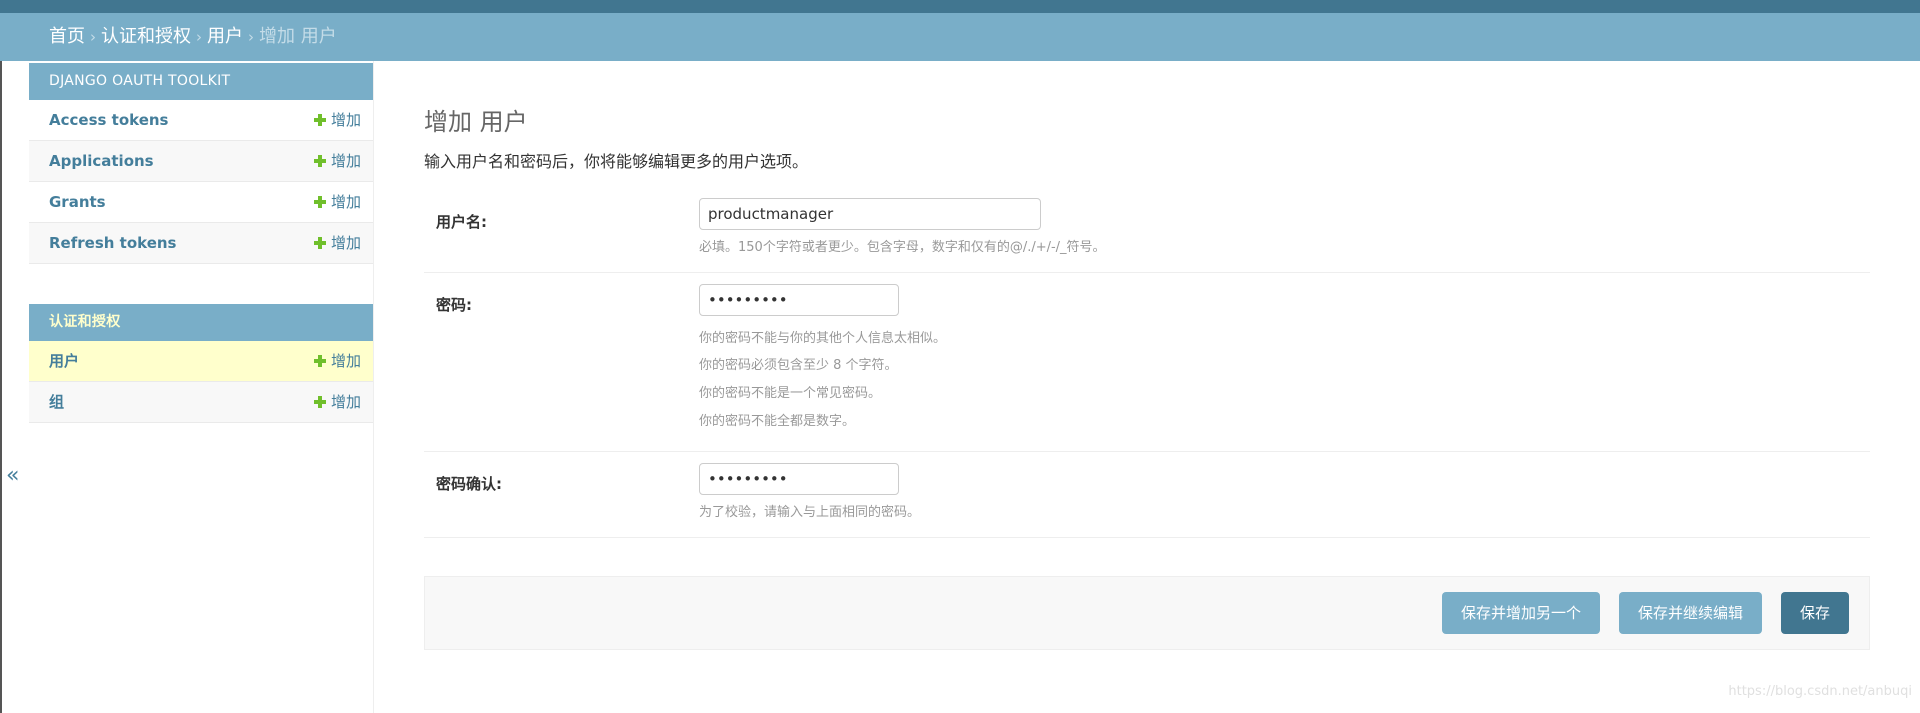  What do you see at coordinates (461, 222) in the screenshot?
I see `username-label: 用户名:` at bounding box center [461, 222].